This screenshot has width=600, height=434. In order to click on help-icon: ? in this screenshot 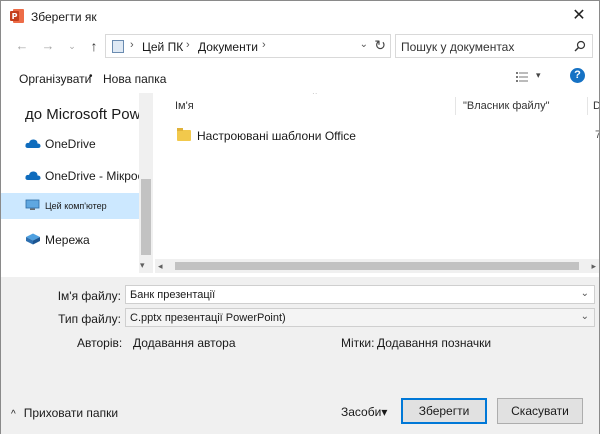, I will do `click(577, 75)`.